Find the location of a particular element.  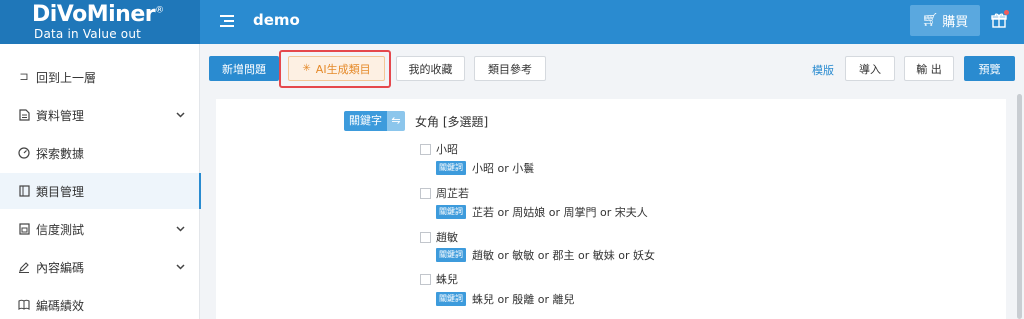

sidebar-item-reliability-test: 信度測試 is located at coordinates (100, 229).